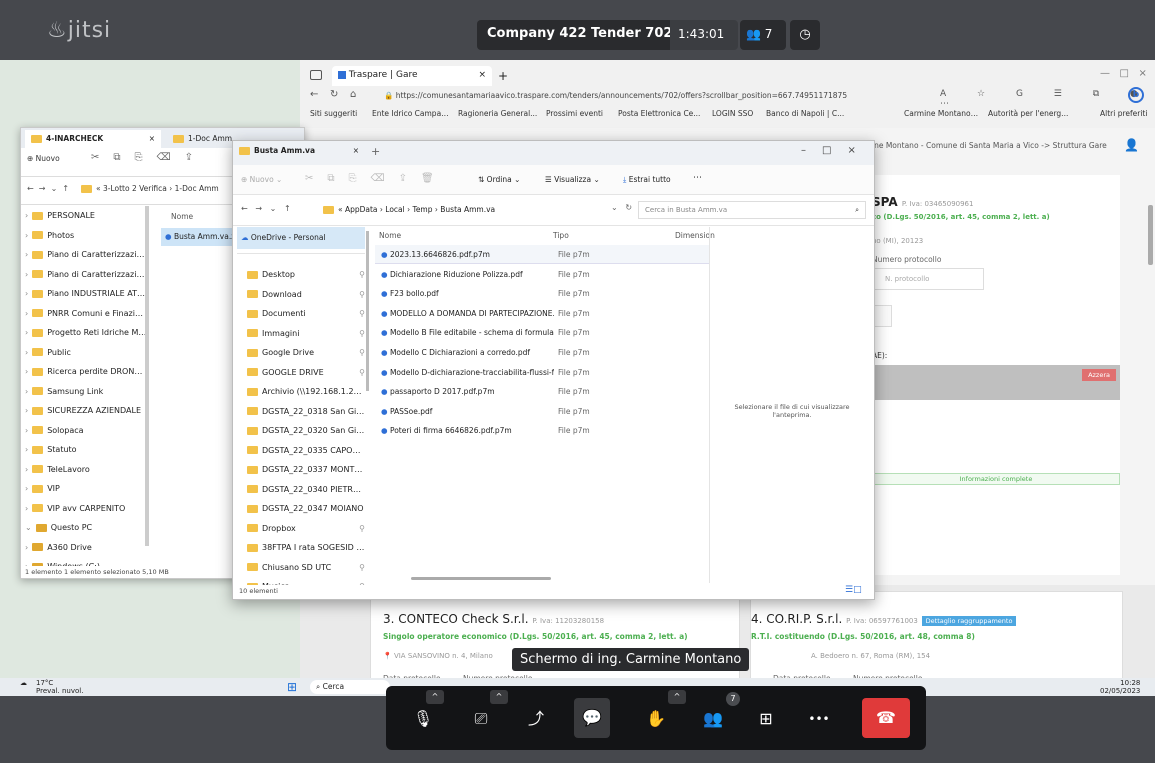 The height and width of the screenshot is (763, 1155). I want to click on tree-item: › Piano INDUSTRIALE ATO1_T, so click(86, 294).